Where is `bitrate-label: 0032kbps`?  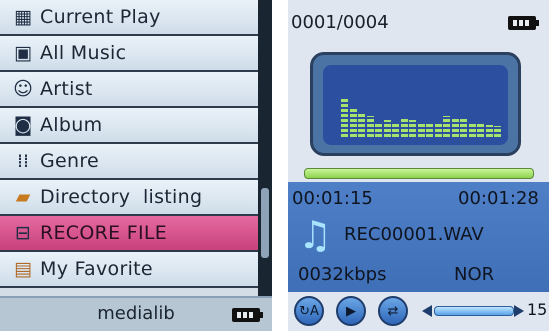
bitrate-label: 0032kbps is located at coordinates (342, 274).